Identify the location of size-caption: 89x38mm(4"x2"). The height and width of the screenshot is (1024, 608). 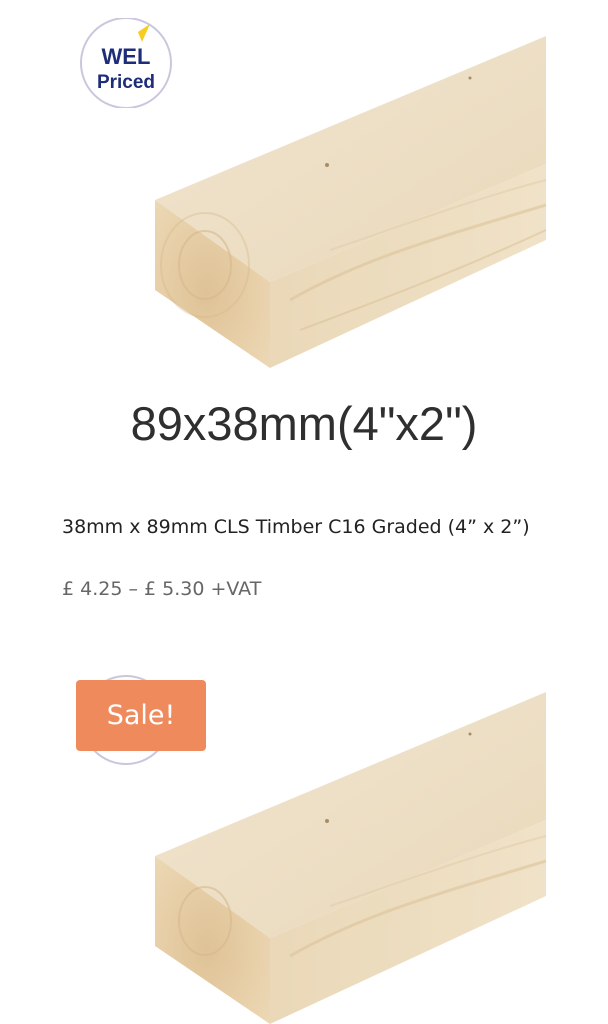
(304, 423).